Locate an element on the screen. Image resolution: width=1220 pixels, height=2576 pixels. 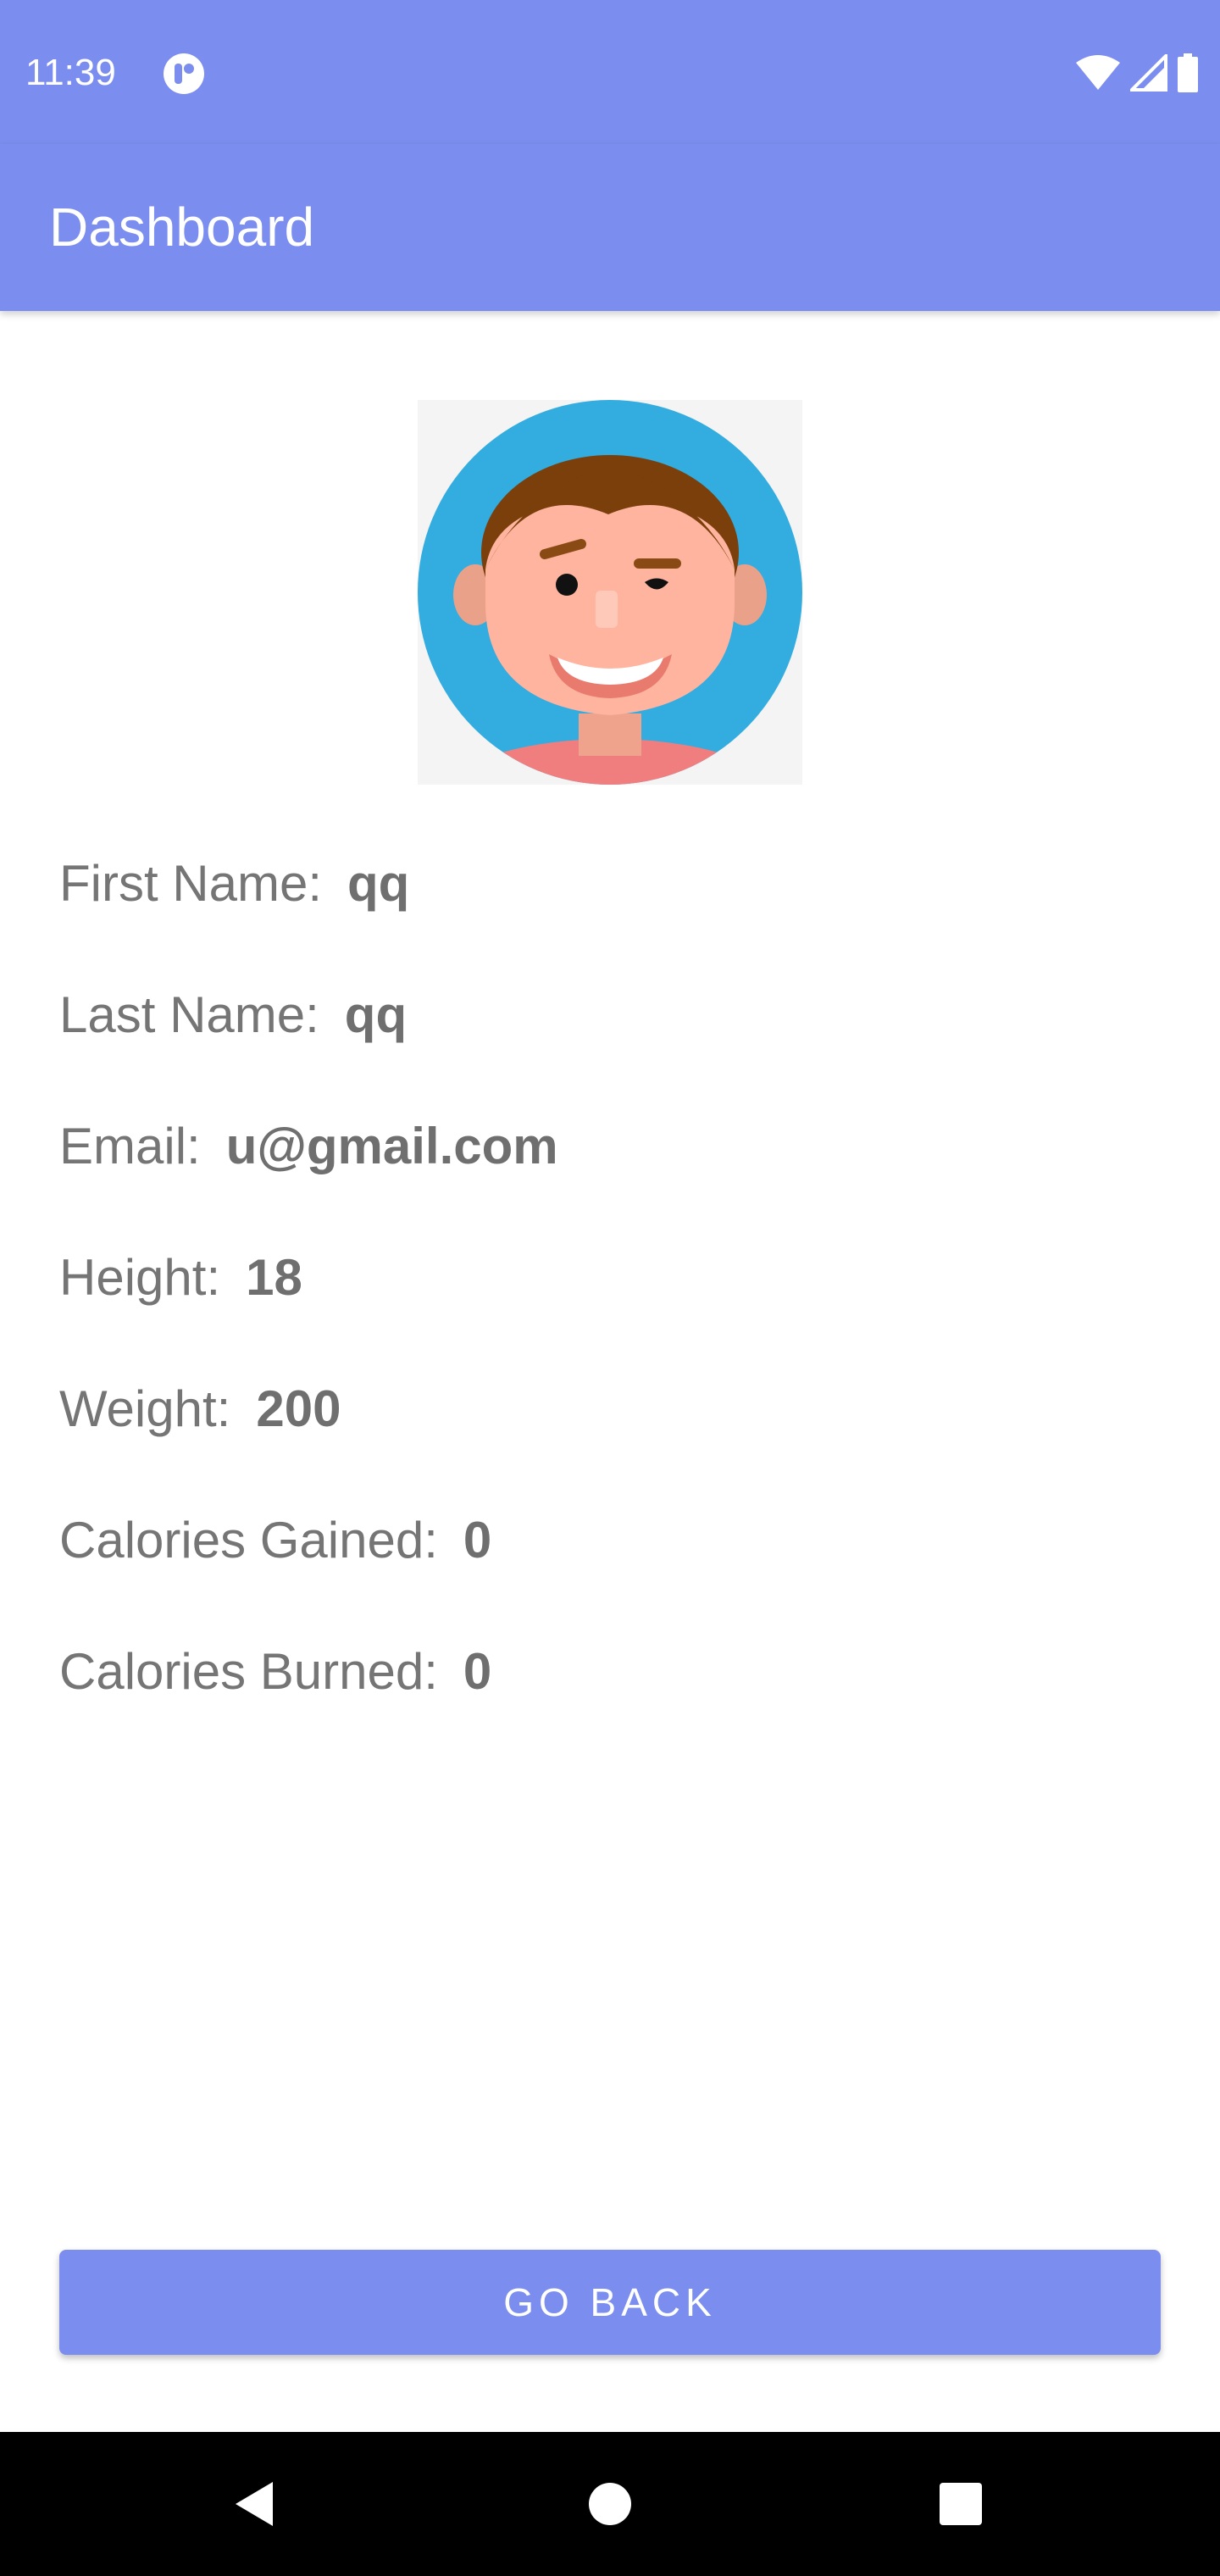
cell-signal-icon is located at coordinates (1148, 73).